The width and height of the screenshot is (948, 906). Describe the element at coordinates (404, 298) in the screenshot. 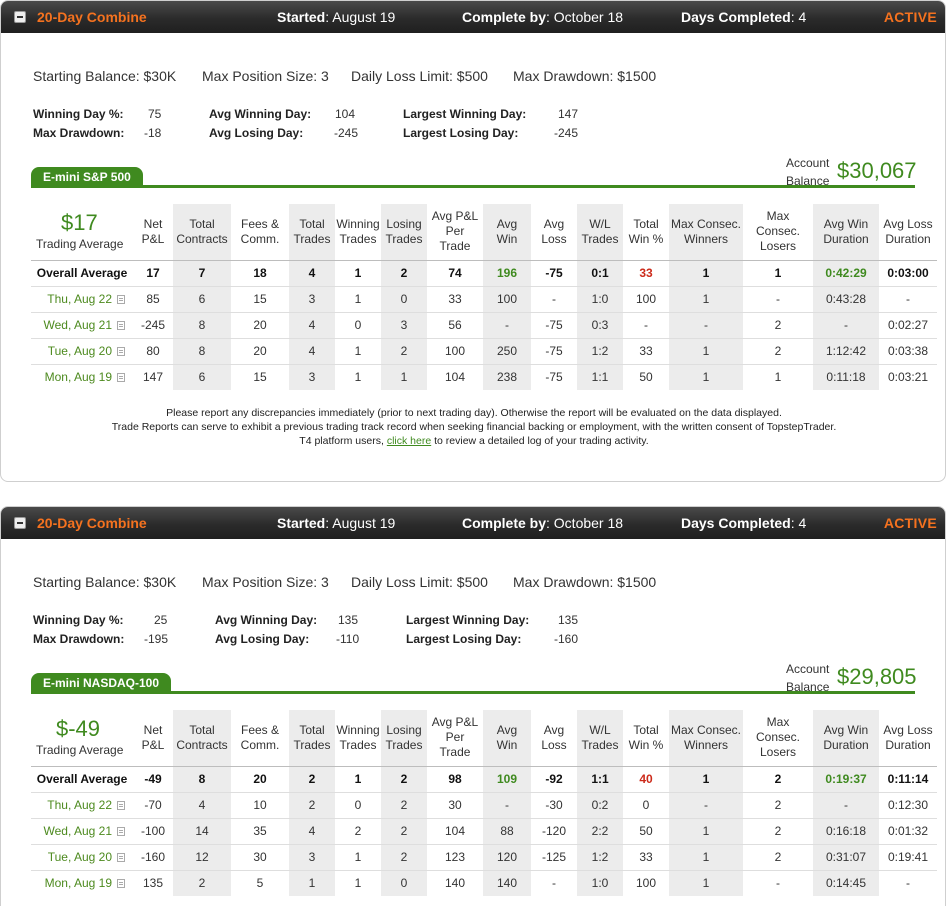

I see `cell-losing-trades: 0` at that location.